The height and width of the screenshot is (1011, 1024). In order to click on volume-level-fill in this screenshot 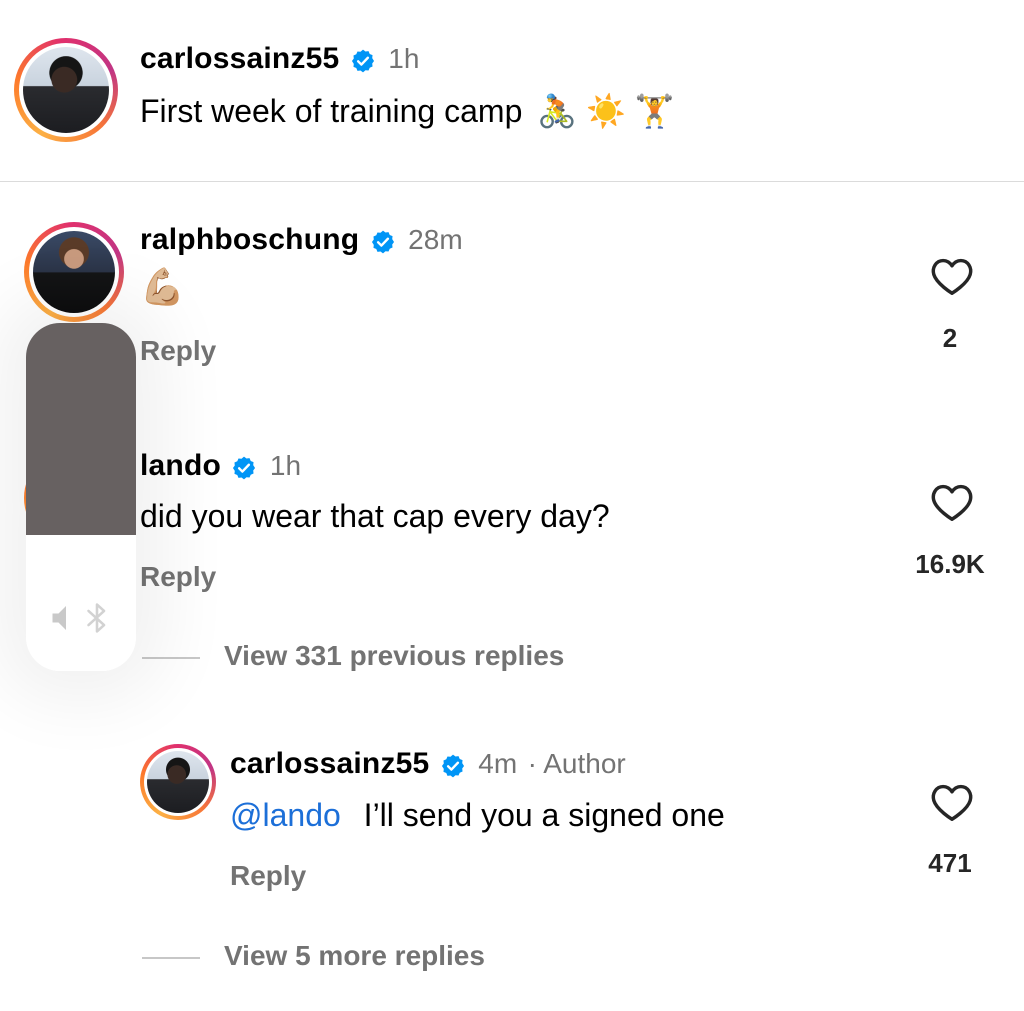, I will do `click(81, 429)`.